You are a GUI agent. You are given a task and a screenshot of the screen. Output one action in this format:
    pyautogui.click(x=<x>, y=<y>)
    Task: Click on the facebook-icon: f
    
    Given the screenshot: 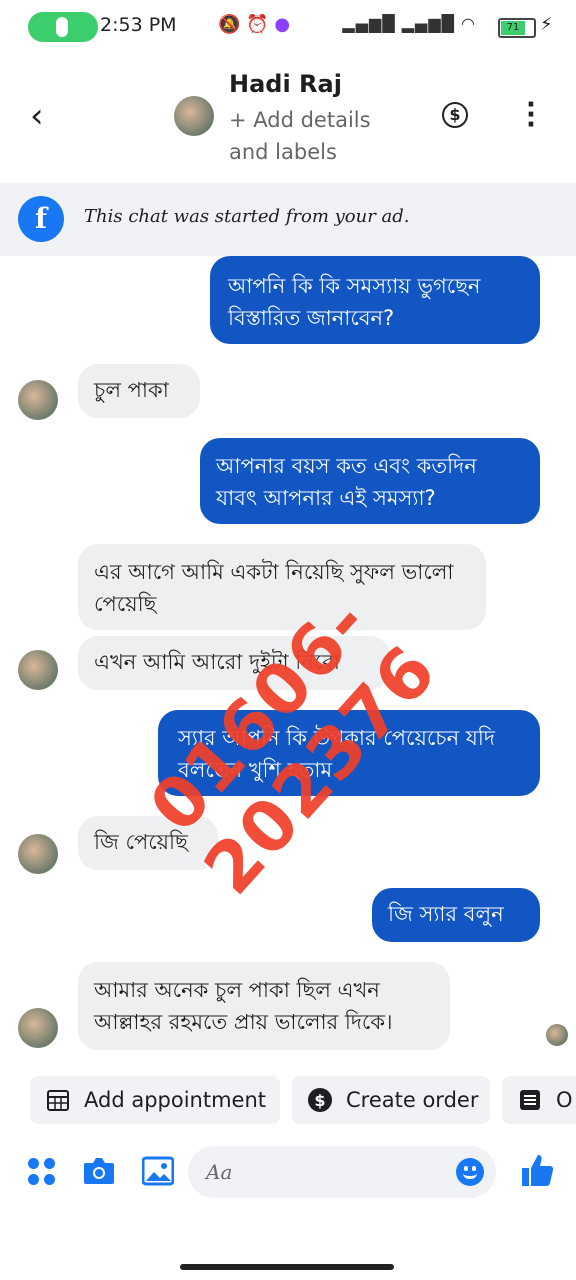 What is the action you would take?
    pyautogui.click(x=41, y=219)
    